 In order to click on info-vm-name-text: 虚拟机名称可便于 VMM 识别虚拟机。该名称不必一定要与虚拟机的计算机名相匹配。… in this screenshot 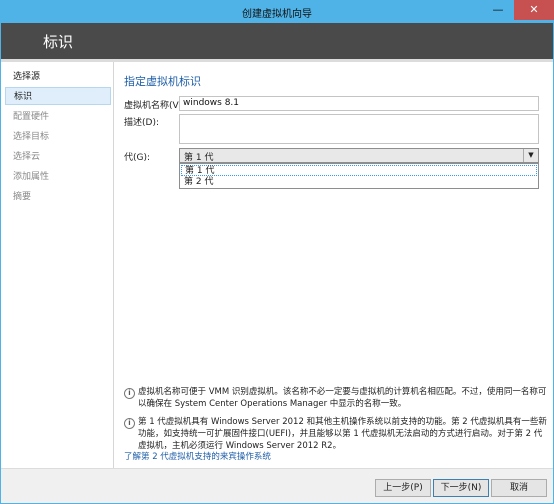, I will do `click(342, 398)`.